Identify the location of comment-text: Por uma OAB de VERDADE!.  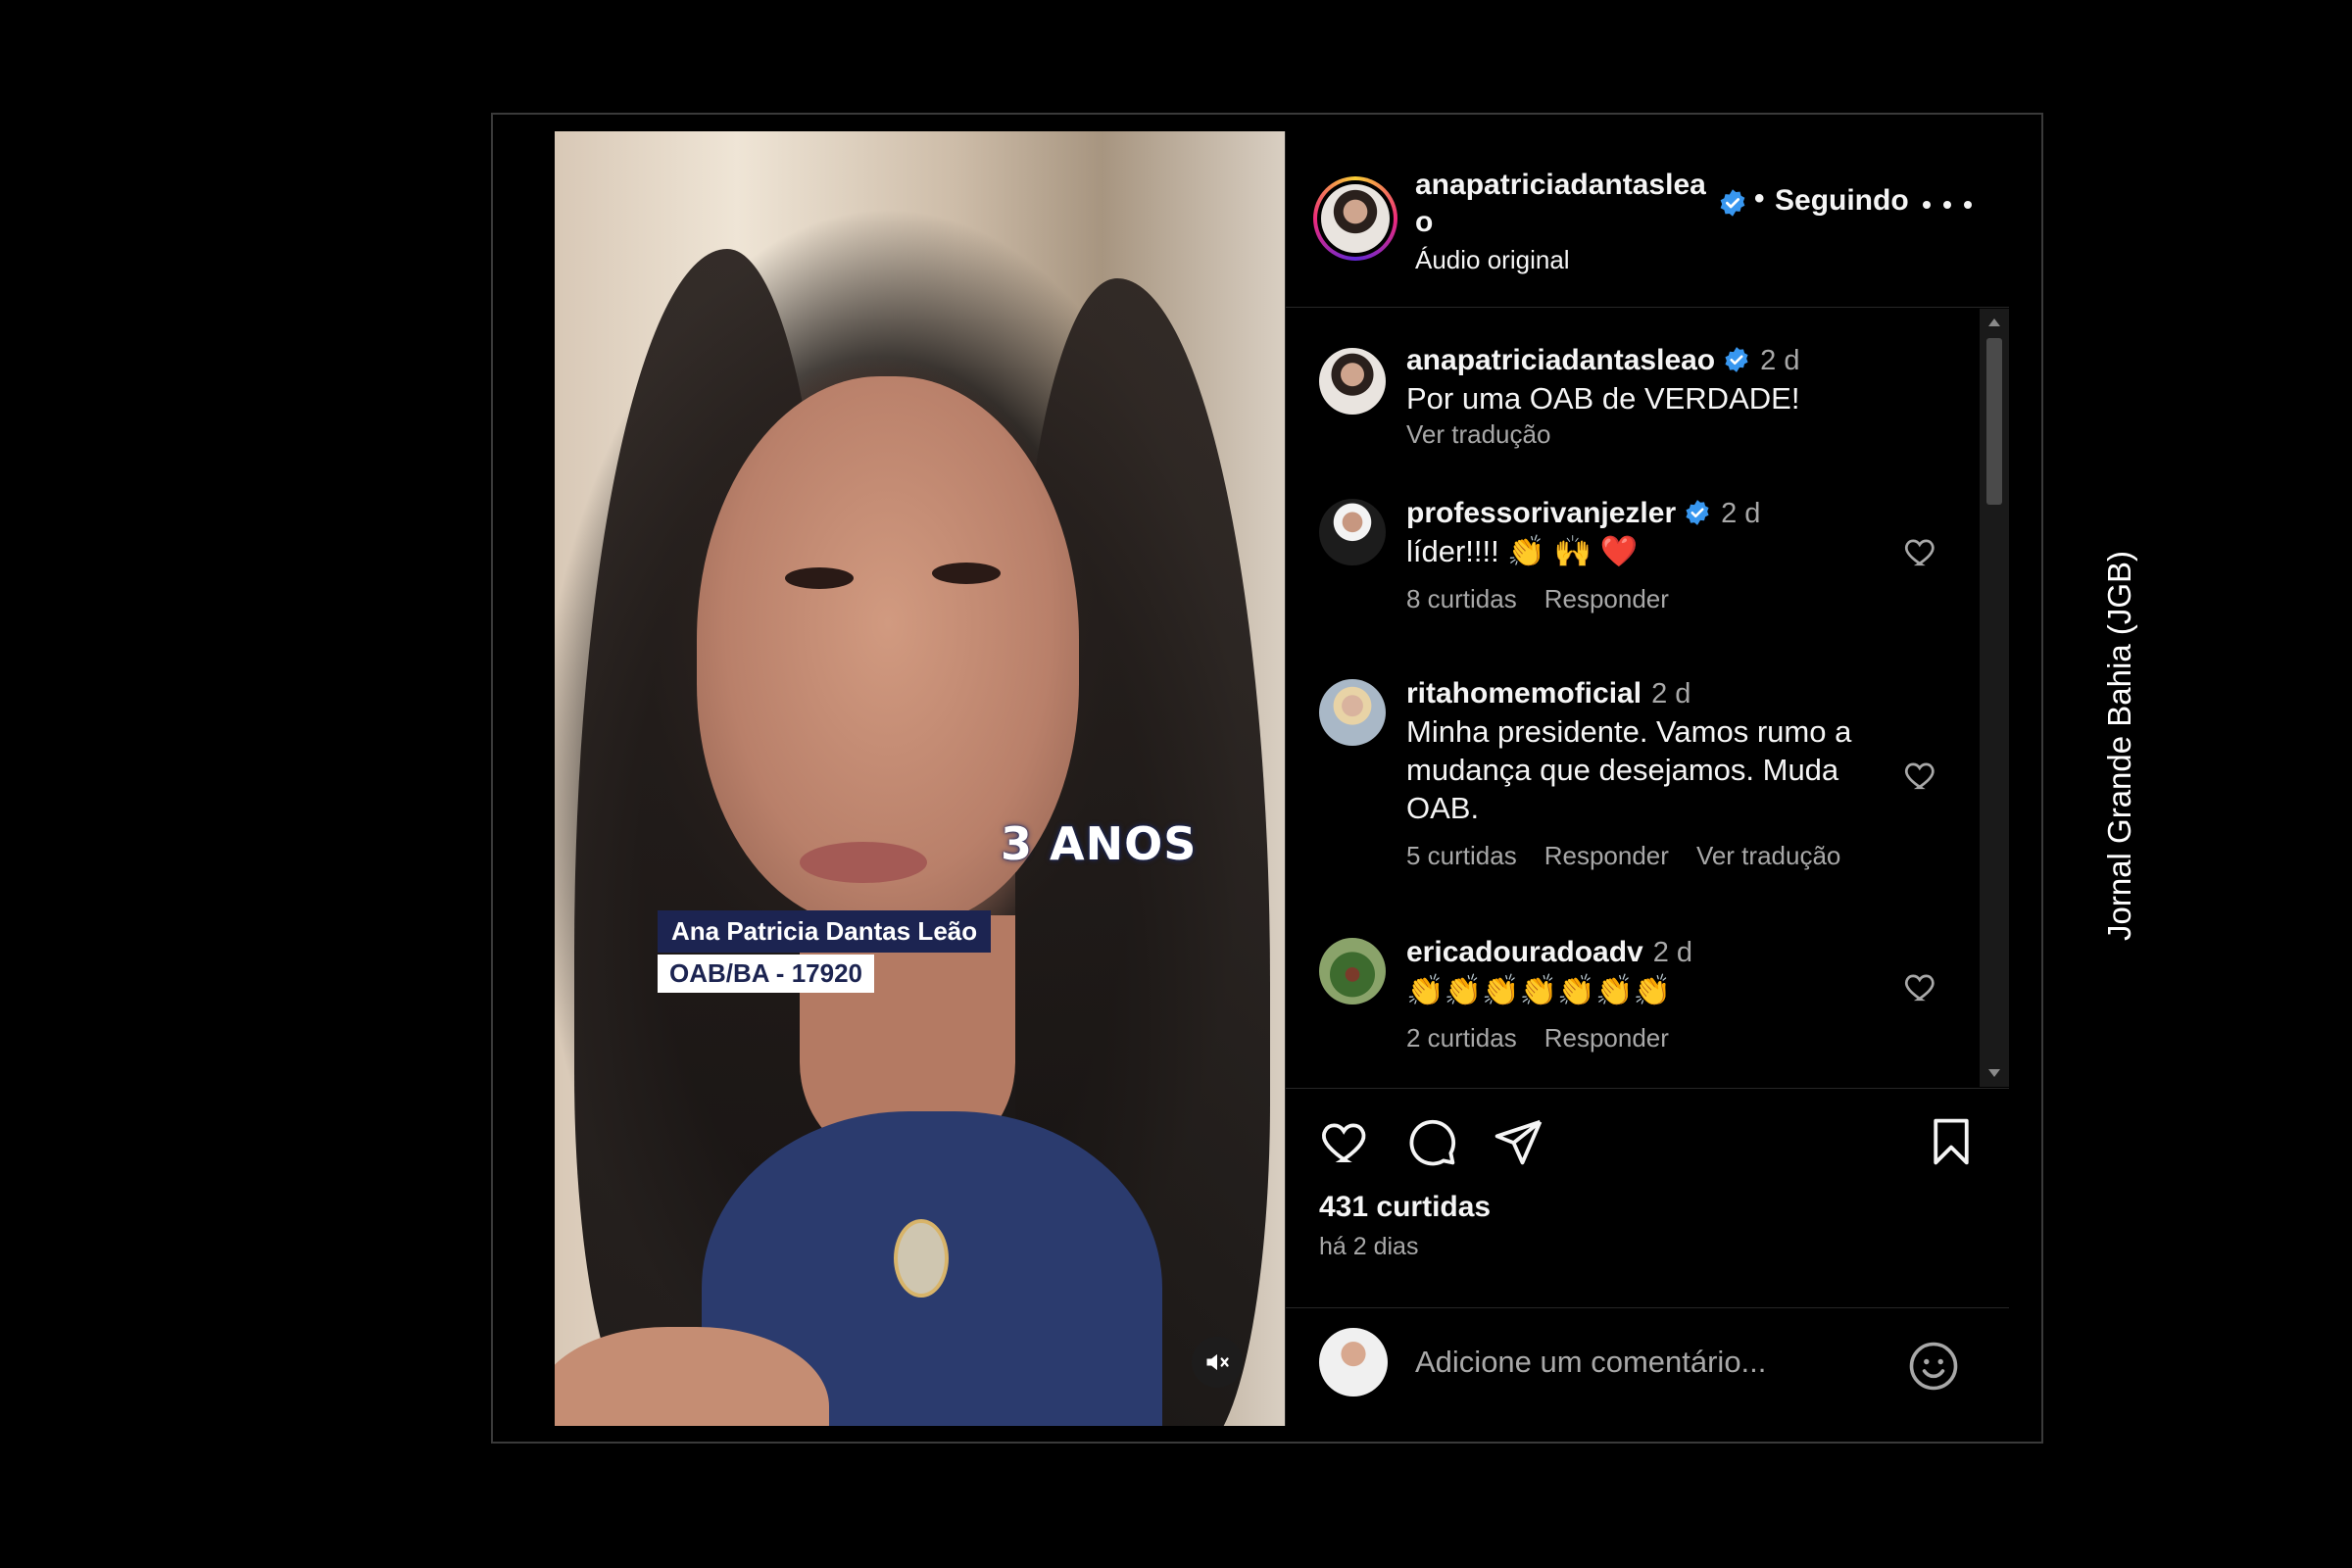
(1603, 398).